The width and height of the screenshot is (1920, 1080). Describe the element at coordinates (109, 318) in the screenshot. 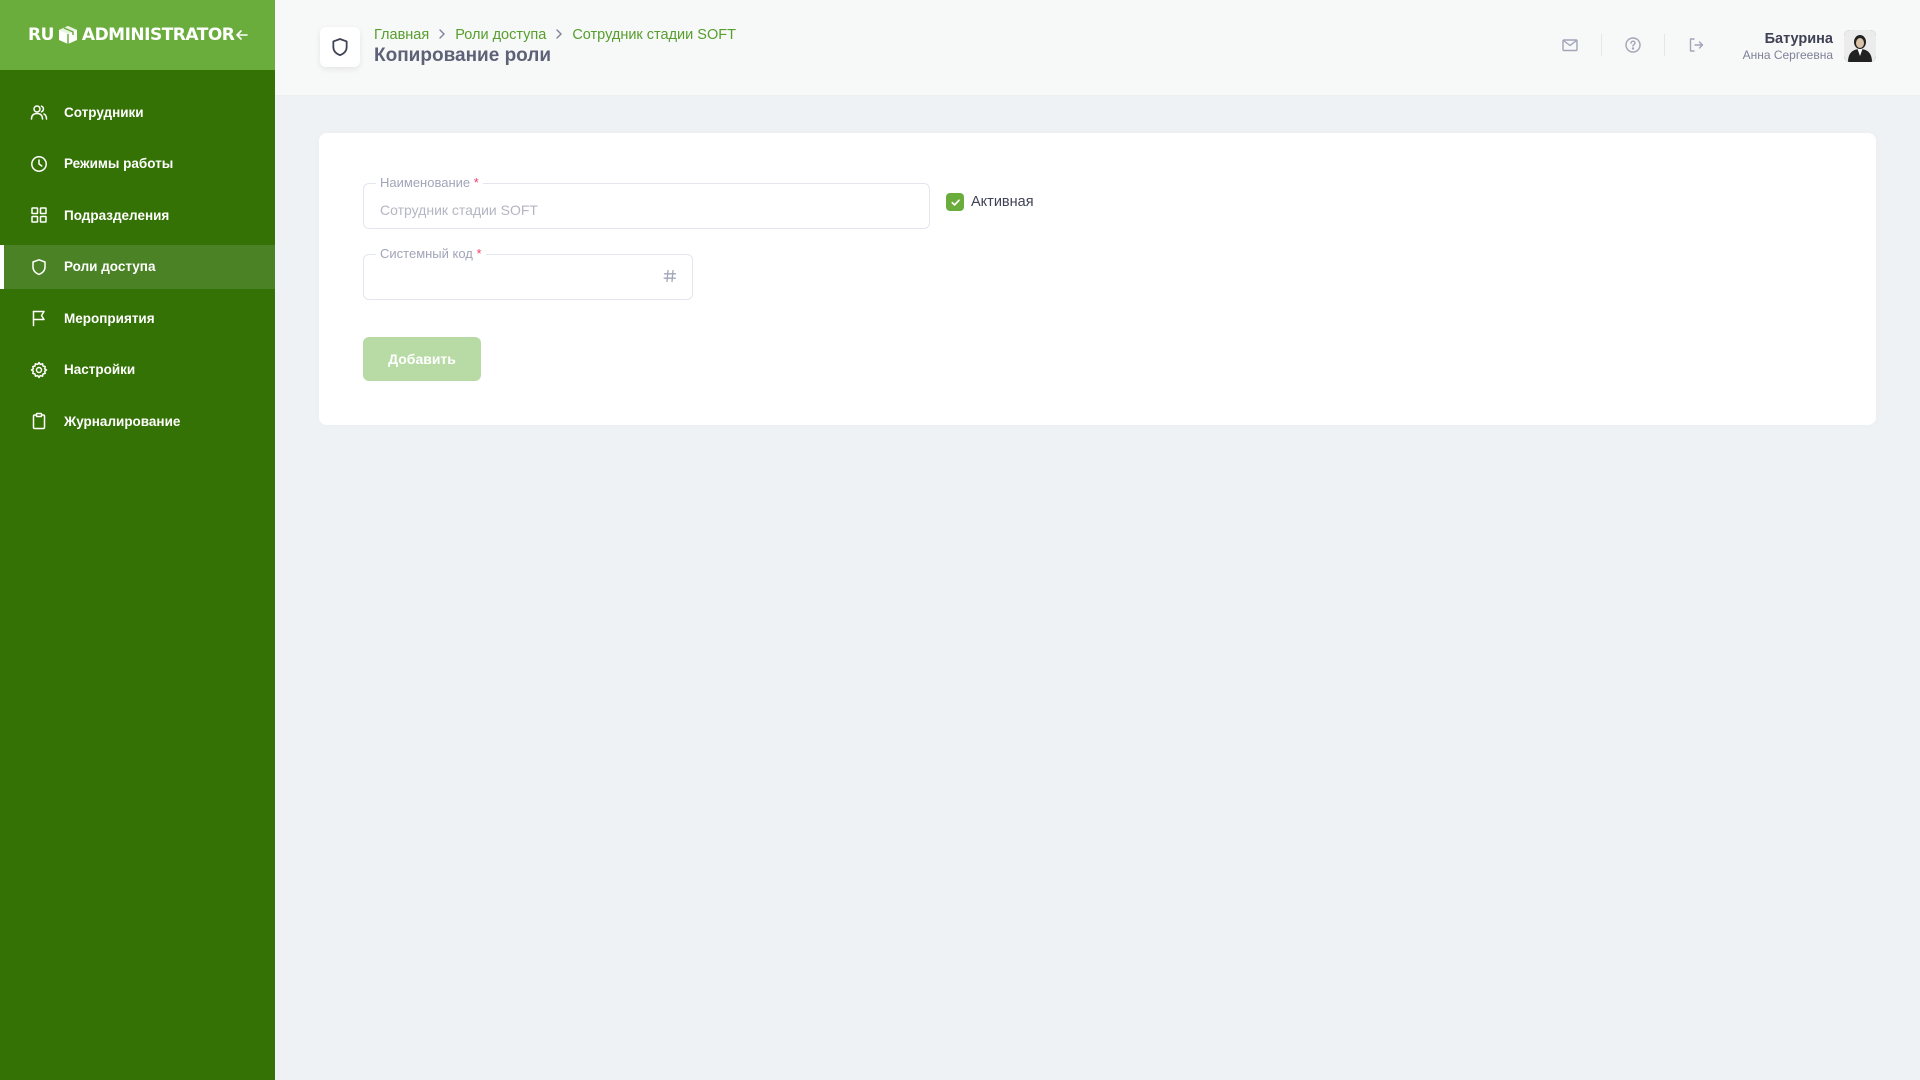

I see `sidebar-item-label: Мероприятия` at that location.